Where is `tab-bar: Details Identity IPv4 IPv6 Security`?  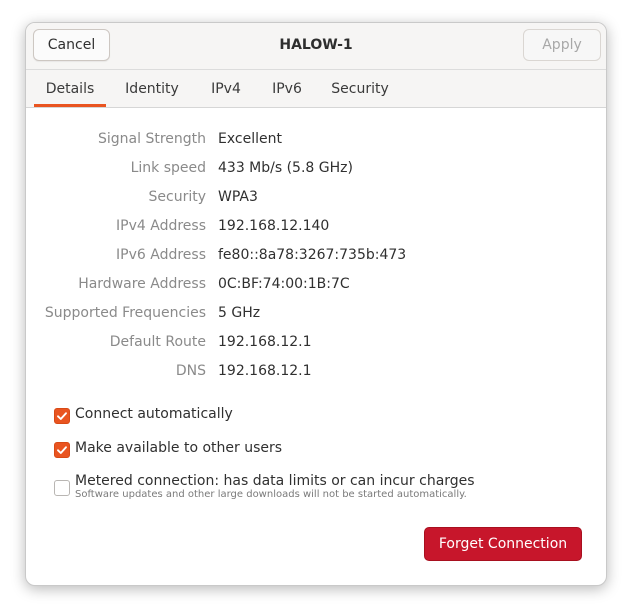 tab-bar: Details Identity IPv4 IPv6 Security is located at coordinates (316, 89).